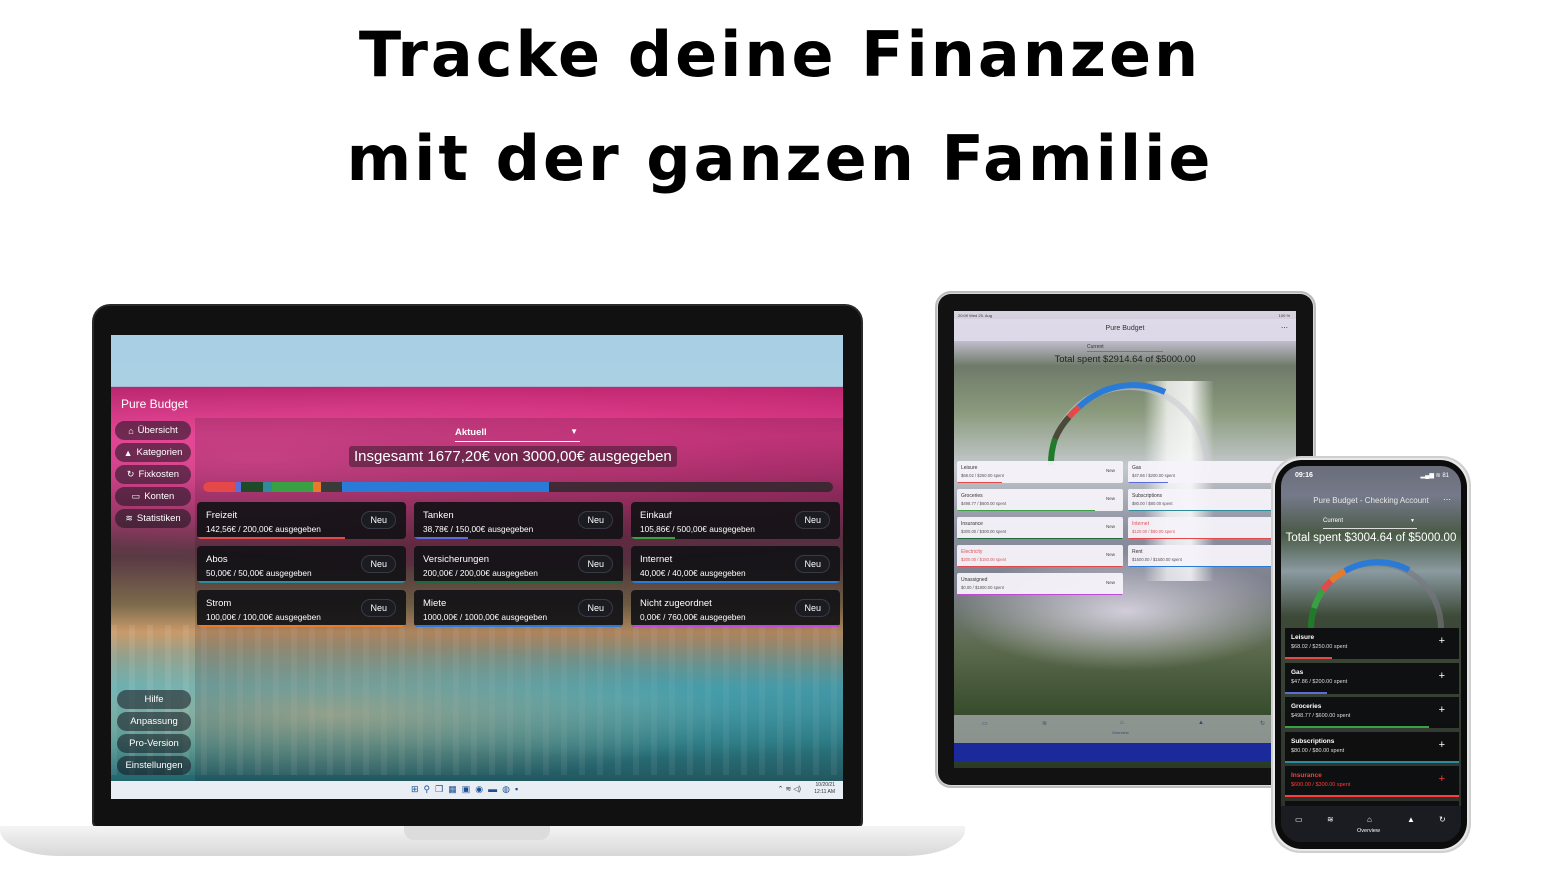  I want to click on tablet-category-card: Leisure $68.02 / $250.00 spent New, so click(1040, 472).